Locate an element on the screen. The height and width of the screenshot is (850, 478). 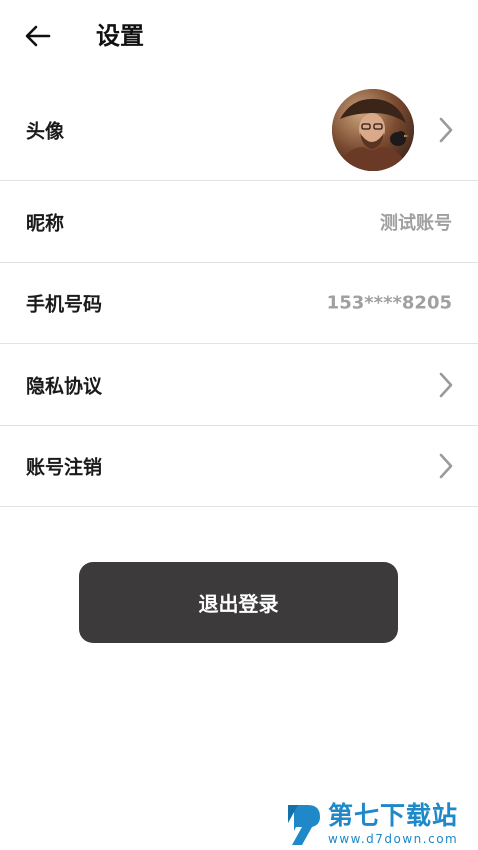
page-title: 设置 is located at coordinates (120, 36).